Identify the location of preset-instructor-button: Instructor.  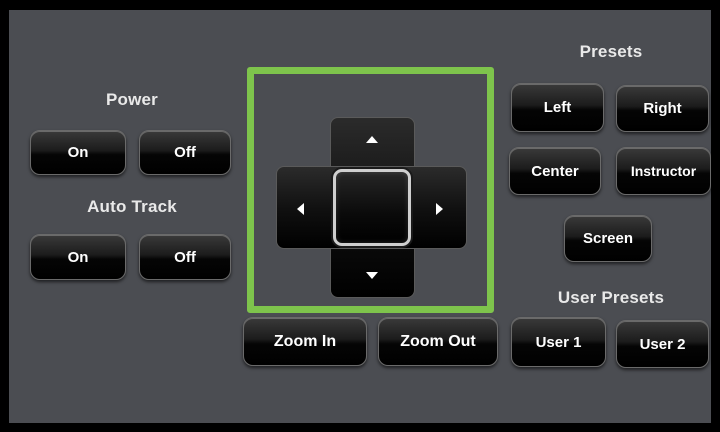
(663, 171).